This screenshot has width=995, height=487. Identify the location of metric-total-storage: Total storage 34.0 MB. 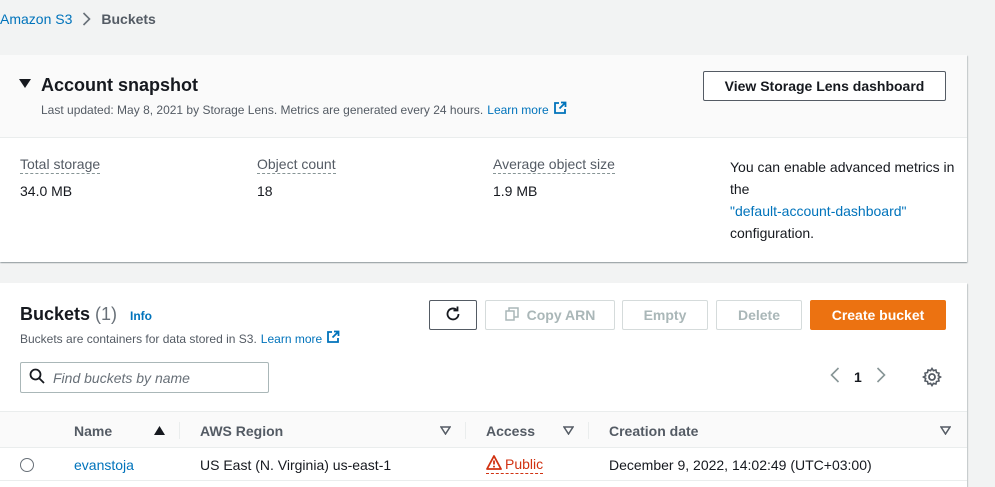
(60, 177).